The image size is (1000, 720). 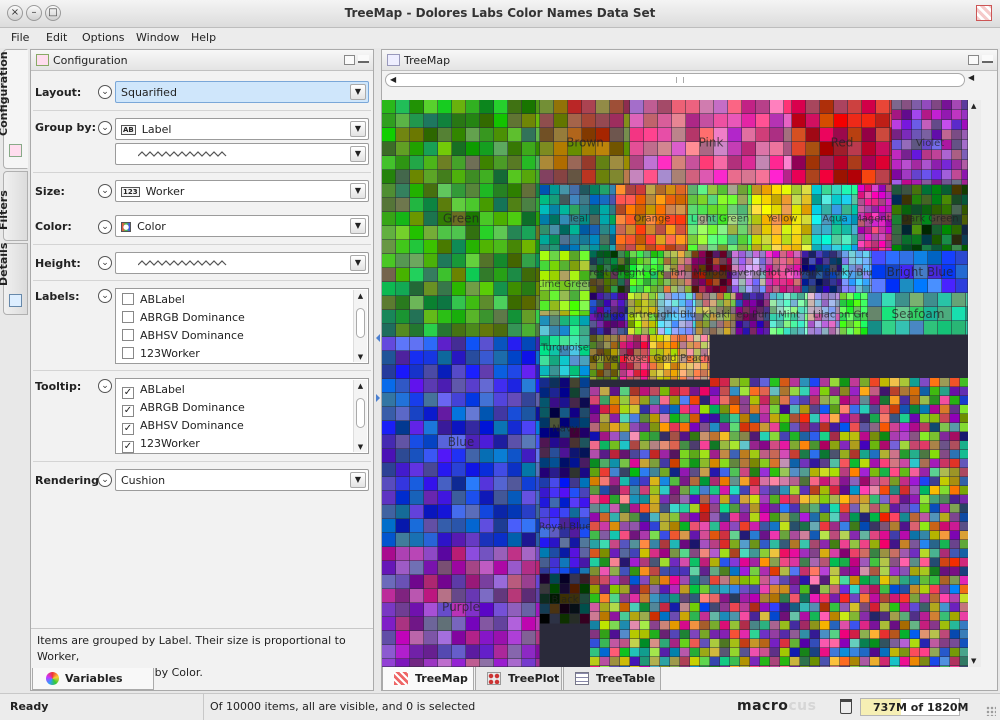 What do you see at coordinates (360, 357) in the screenshot?
I see `scroll-down-icon: ▼` at bounding box center [360, 357].